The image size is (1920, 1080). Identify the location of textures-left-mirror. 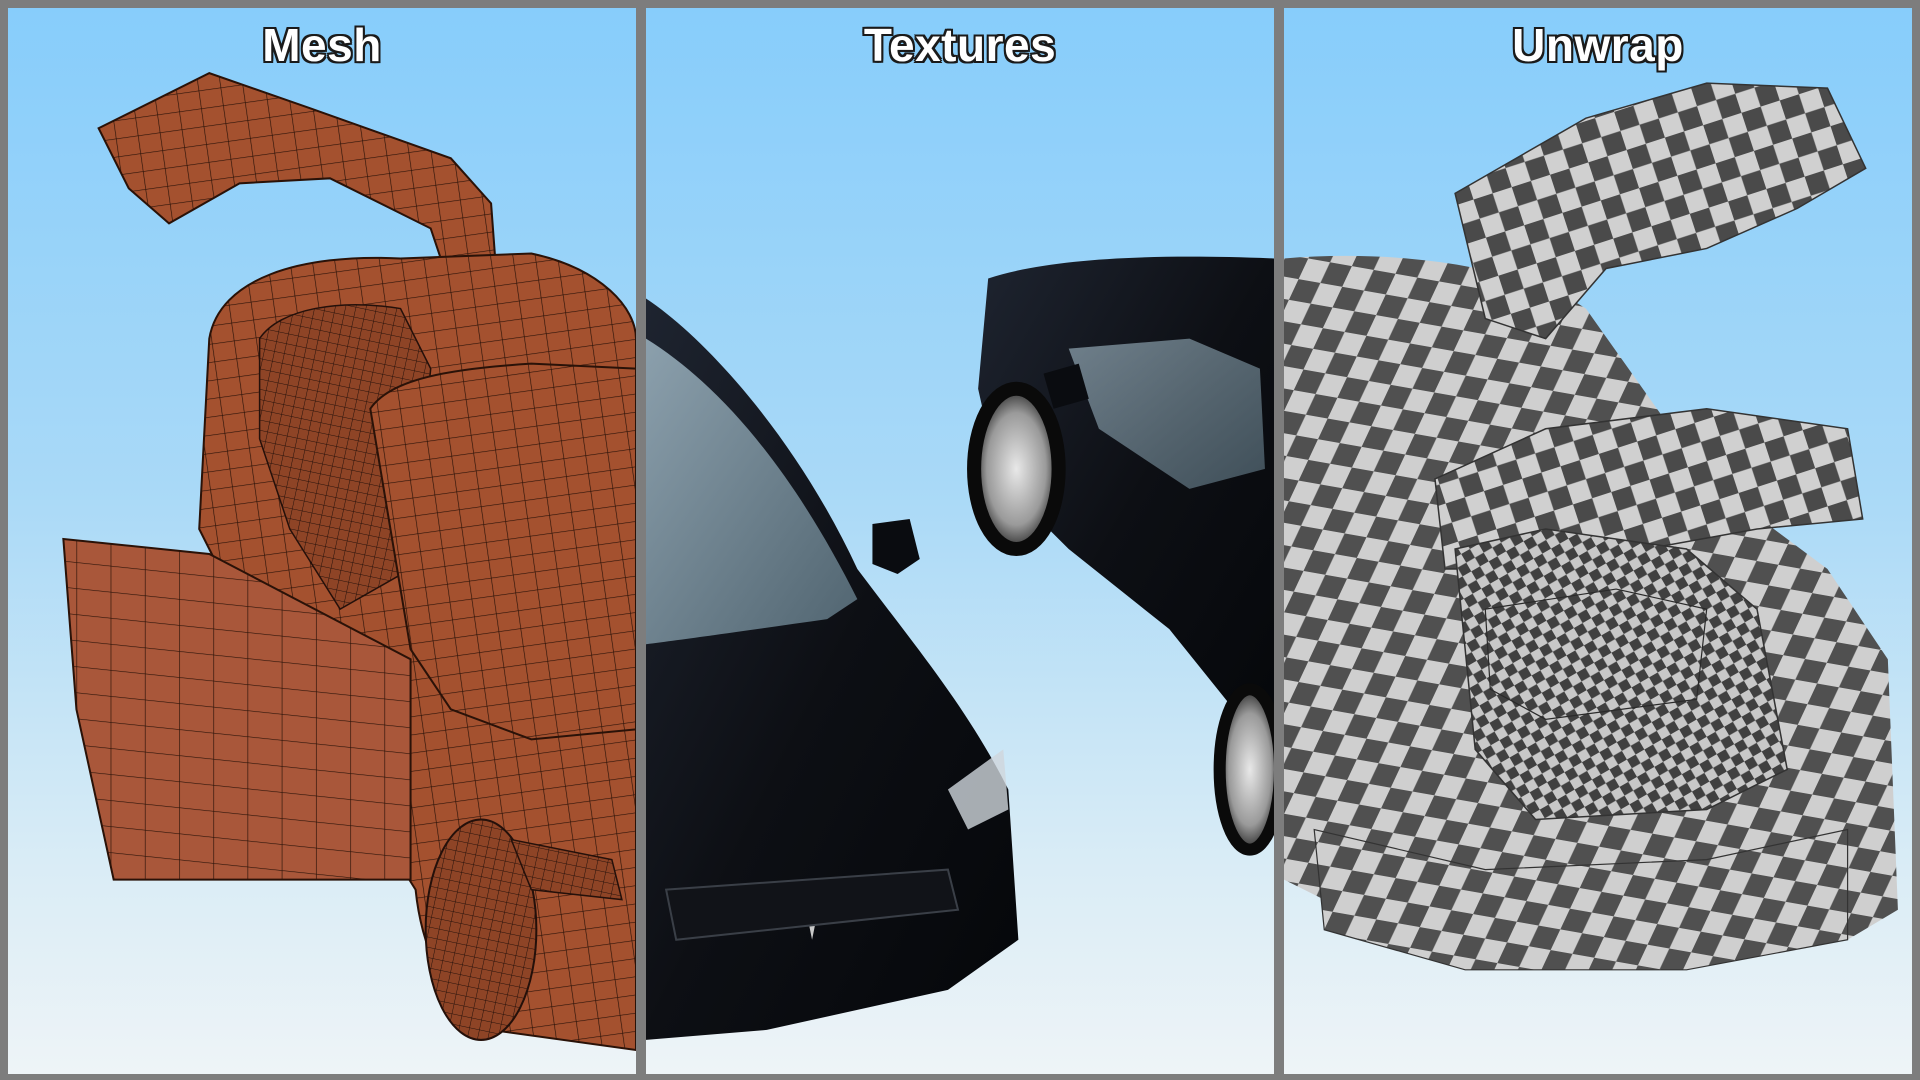
(896, 546).